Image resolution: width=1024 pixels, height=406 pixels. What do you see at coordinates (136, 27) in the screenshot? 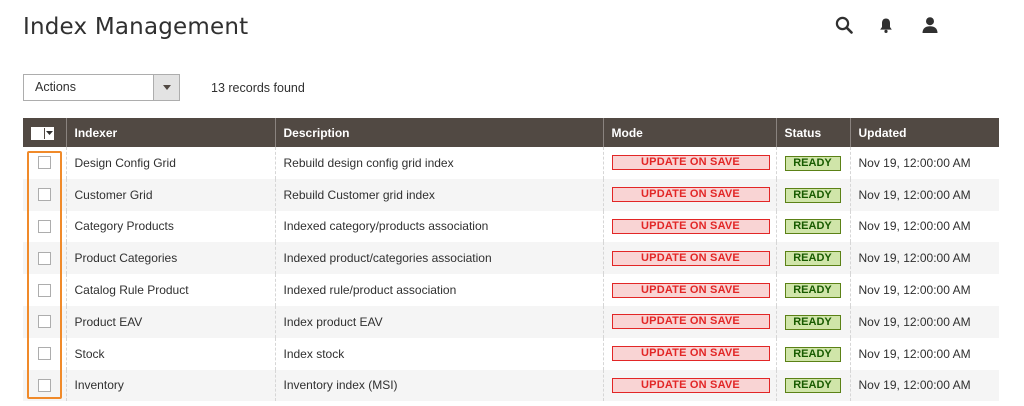
I see `page-title: Index Management` at bounding box center [136, 27].